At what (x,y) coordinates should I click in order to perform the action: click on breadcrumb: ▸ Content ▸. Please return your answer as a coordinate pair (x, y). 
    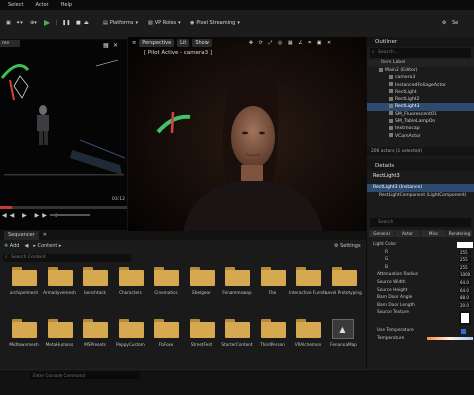
    Looking at the image, I should click on (47, 246).